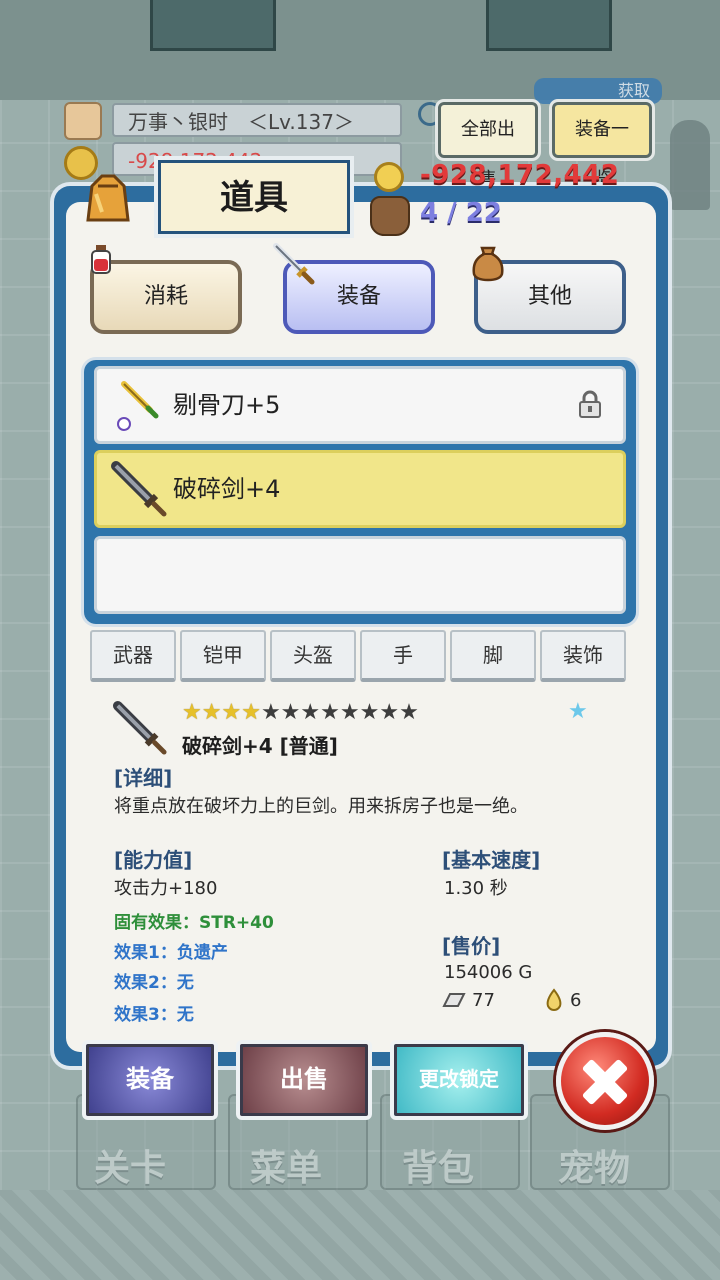 The height and width of the screenshot is (1280, 720). What do you see at coordinates (520, 175) in the screenshot?
I see `gold-amount: -928,172,442` at bounding box center [520, 175].